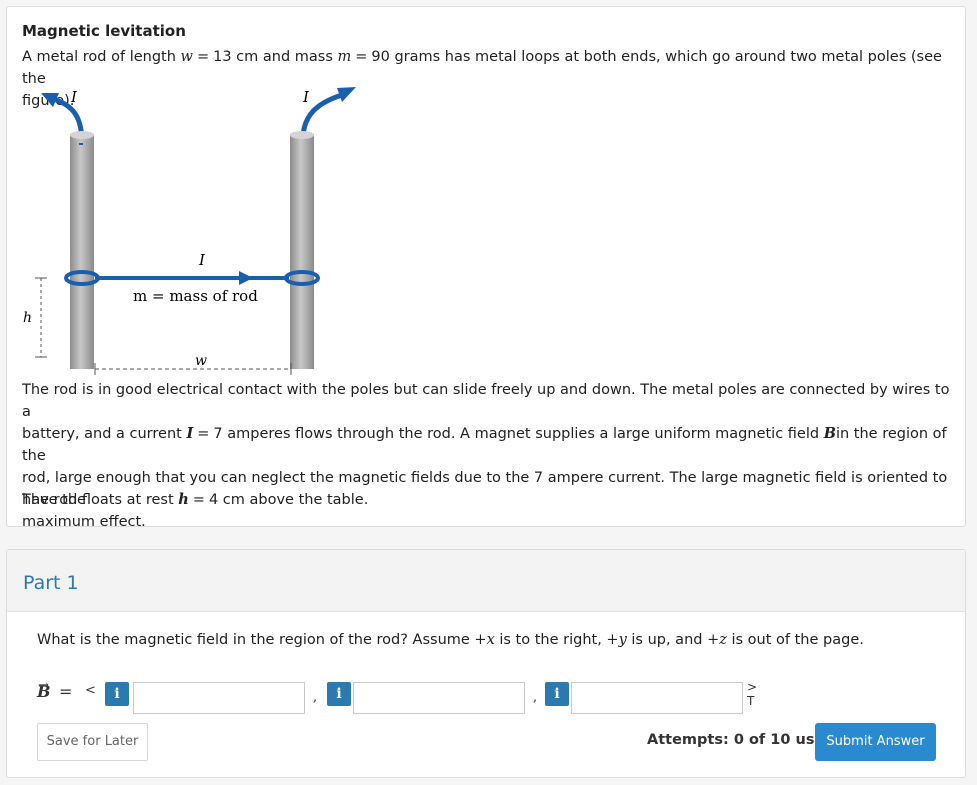  What do you see at coordinates (339, 694) in the screenshot?
I see `info-icon-y: i` at bounding box center [339, 694].